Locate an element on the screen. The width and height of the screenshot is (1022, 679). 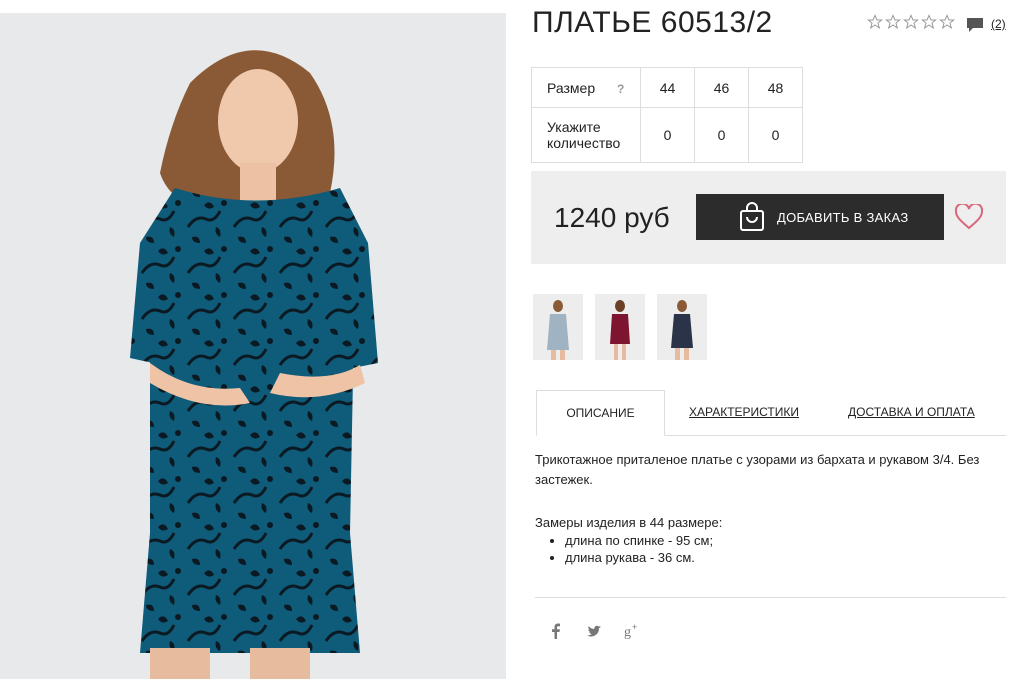
reviews-count-link: (2) is located at coordinates (998, 24).